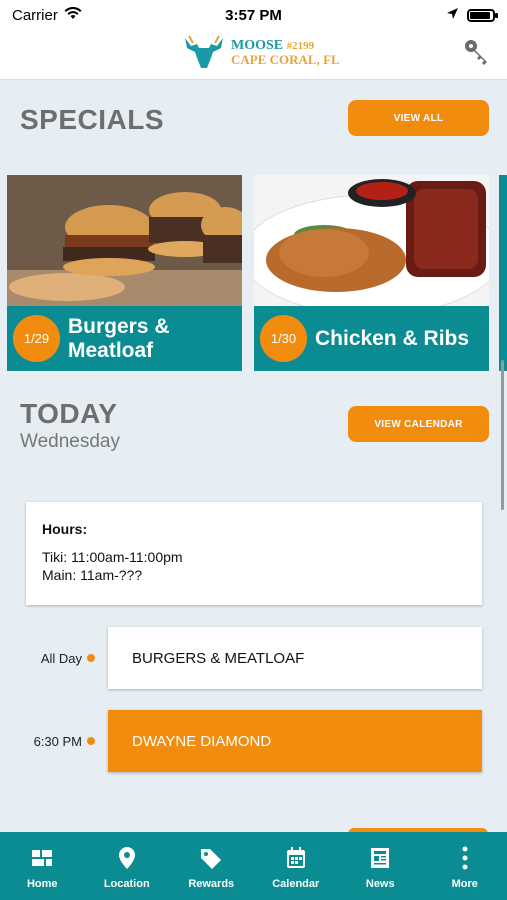  I want to click on tag-icon, so click(211, 859).